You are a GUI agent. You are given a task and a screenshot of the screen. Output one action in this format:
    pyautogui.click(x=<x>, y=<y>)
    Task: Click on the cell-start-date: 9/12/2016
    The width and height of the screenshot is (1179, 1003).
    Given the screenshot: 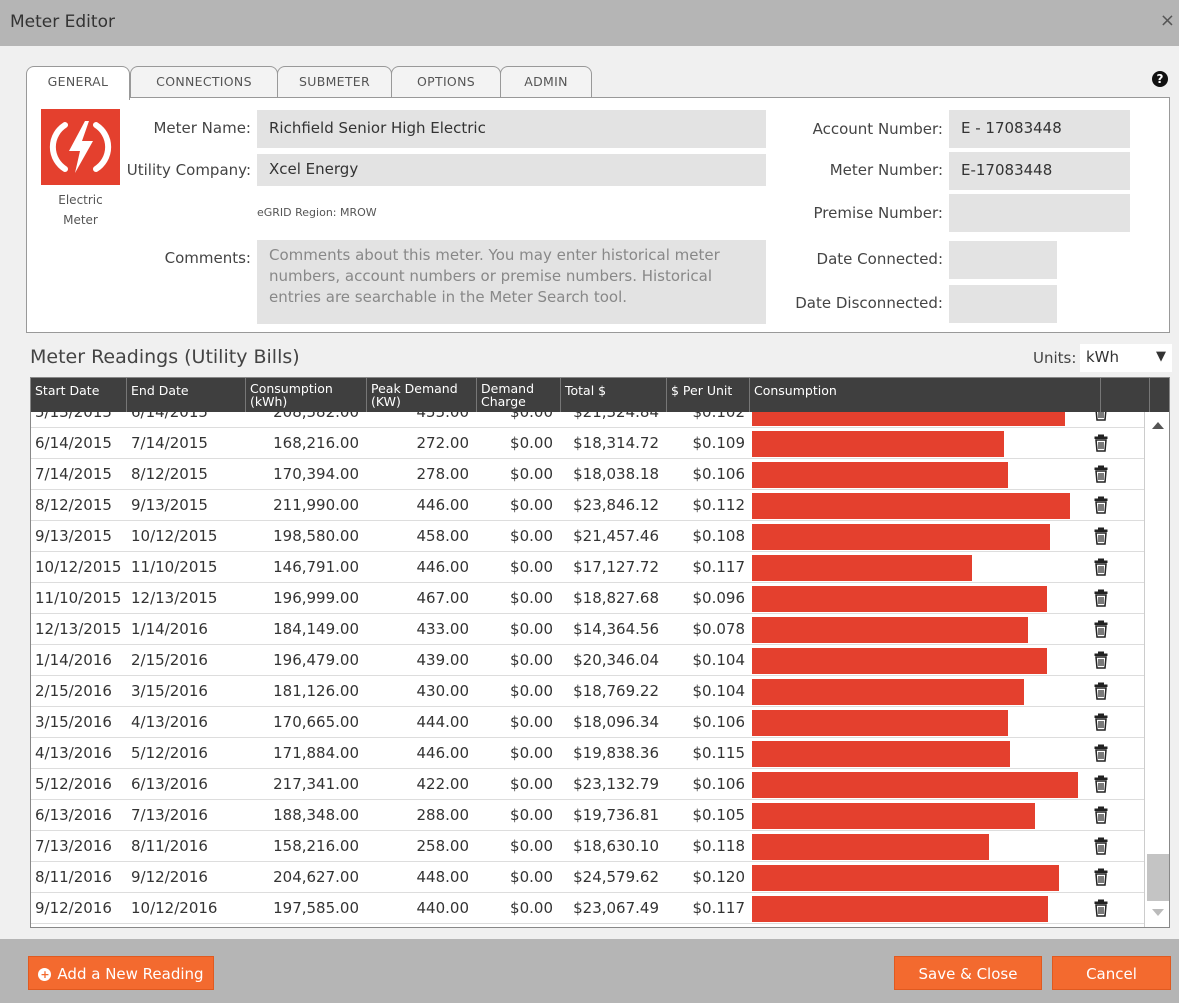 What is the action you would take?
    pyautogui.click(x=73, y=908)
    